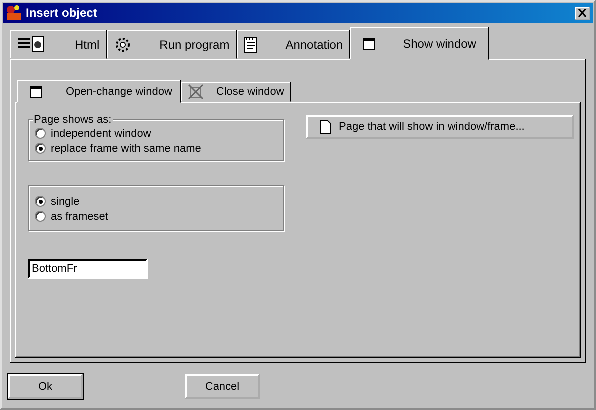 The image size is (596, 410). I want to click on close-button, so click(582, 13).